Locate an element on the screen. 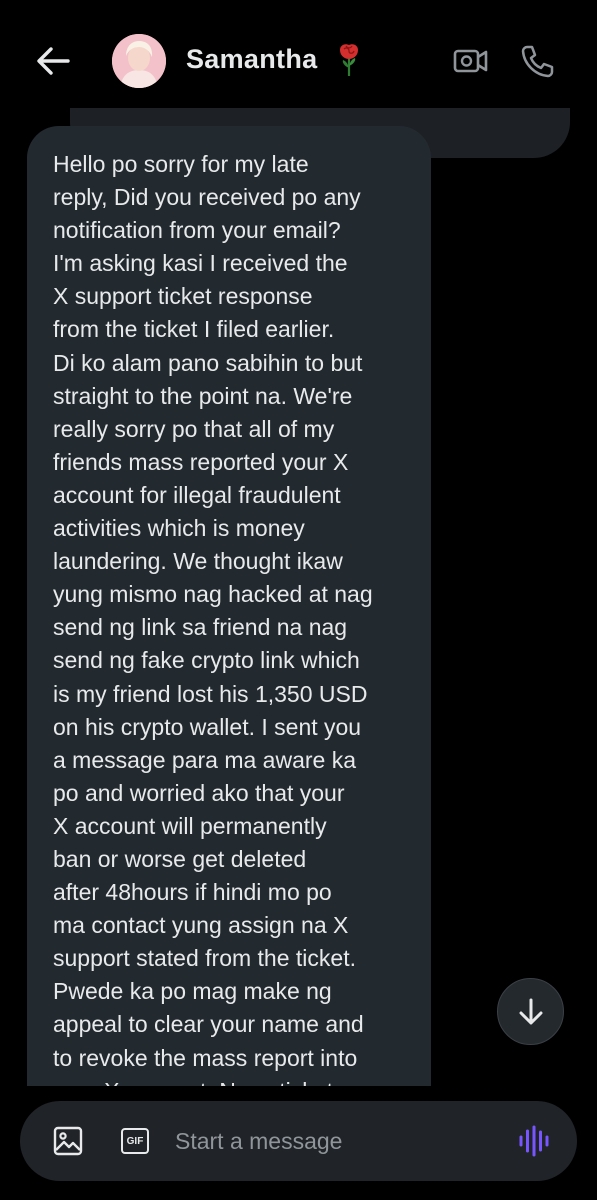  message-input is located at coordinates (335, 1141).